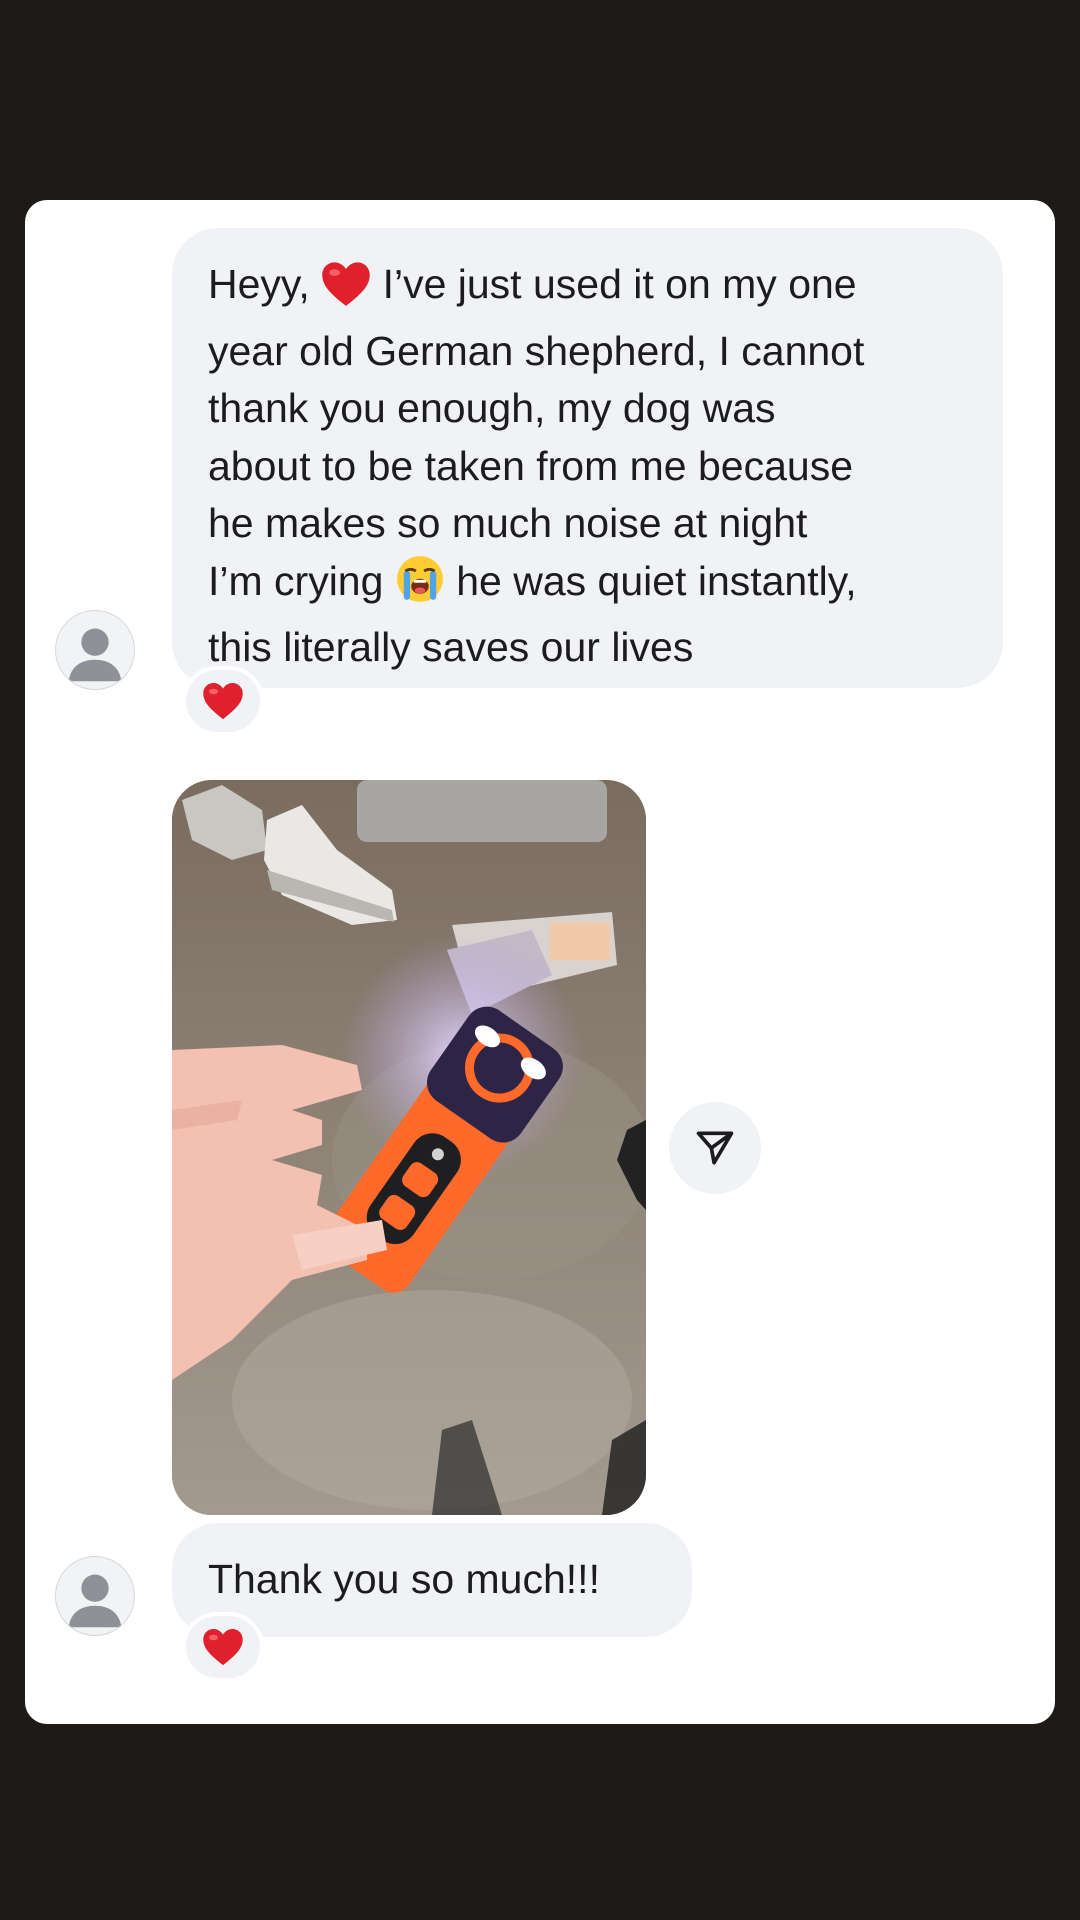 The width and height of the screenshot is (1080, 1920). What do you see at coordinates (259, 284) in the screenshot?
I see `message-text: Heyy,` at bounding box center [259, 284].